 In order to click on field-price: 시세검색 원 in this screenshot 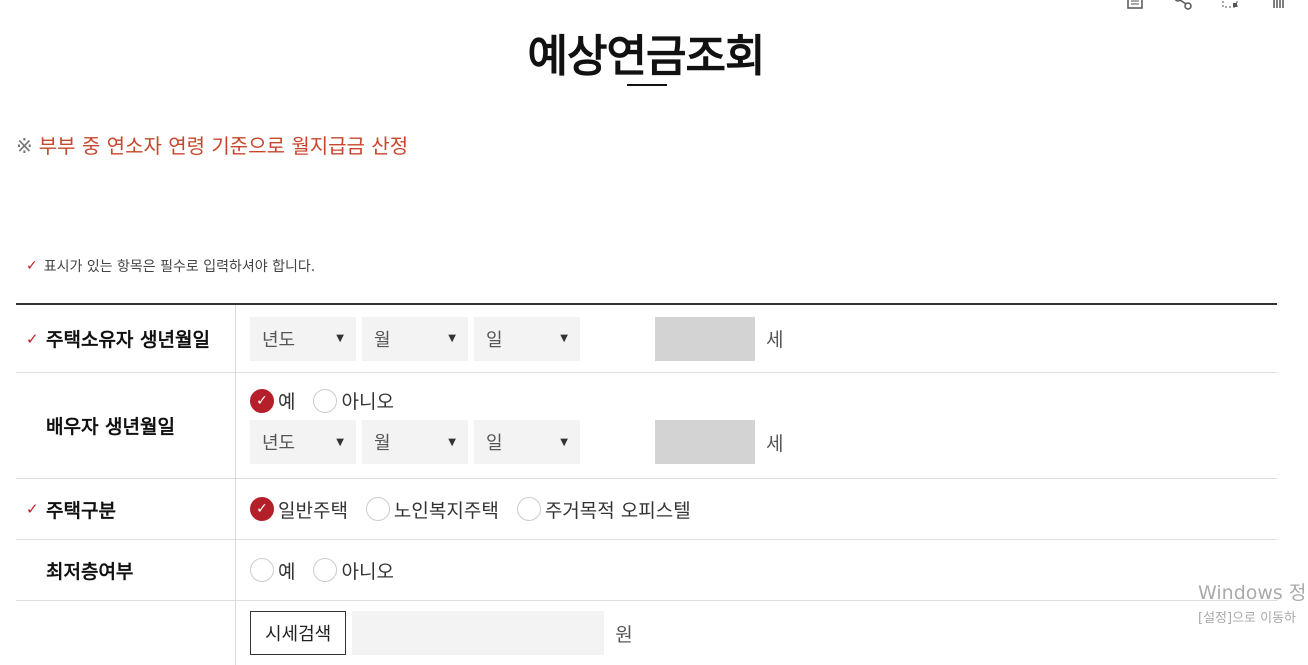, I will do `click(756, 633)`.